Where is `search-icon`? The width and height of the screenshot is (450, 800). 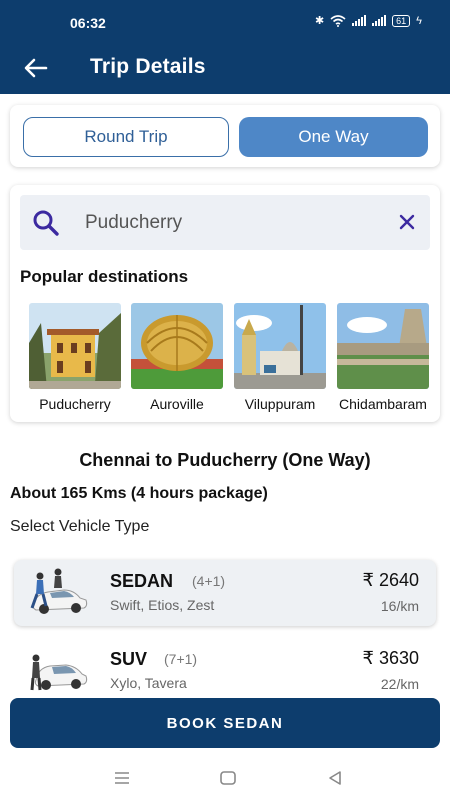
search-icon is located at coordinates (46, 223).